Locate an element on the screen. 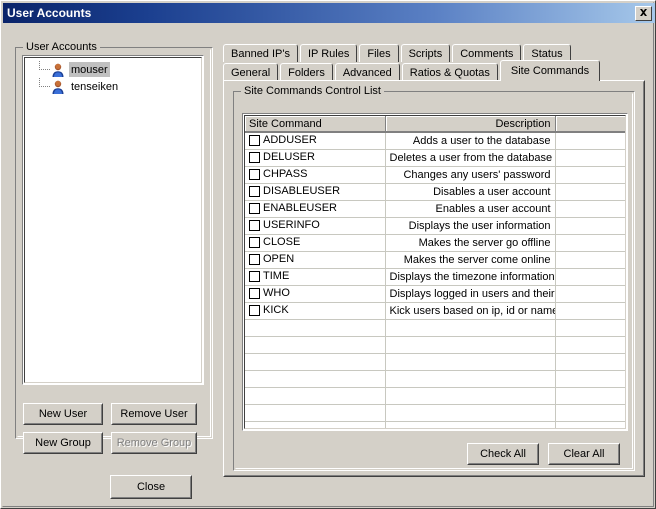 The width and height of the screenshot is (656, 509). tab-advanced: Advanced is located at coordinates (367, 72).